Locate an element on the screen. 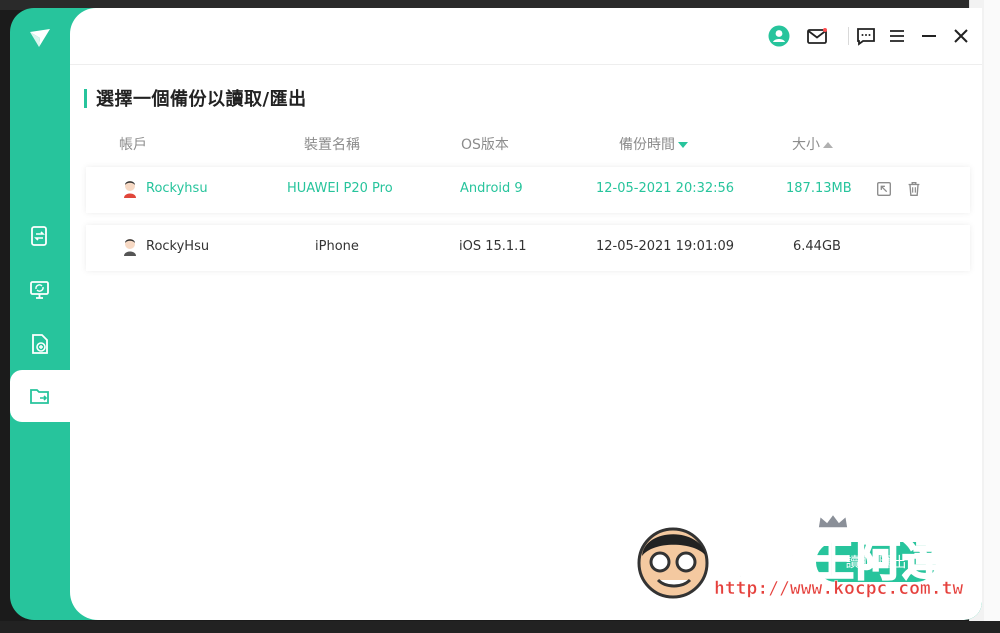 The width and height of the screenshot is (1000, 633). column-device: 裝置名稱 is located at coordinates (332, 145).